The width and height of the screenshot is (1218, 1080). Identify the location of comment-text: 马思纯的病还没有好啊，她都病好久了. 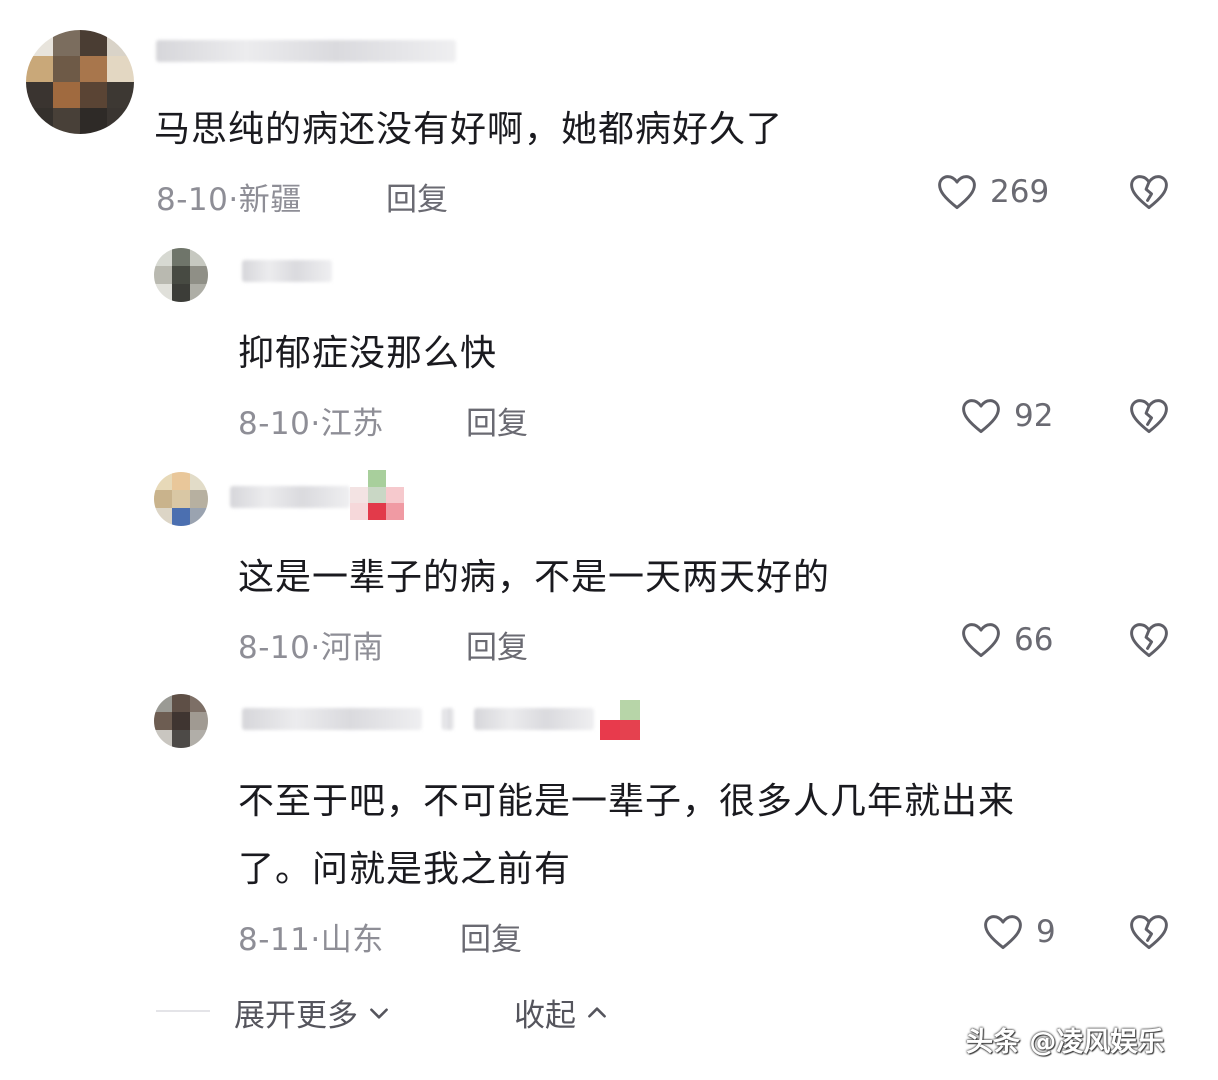
(469, 129).